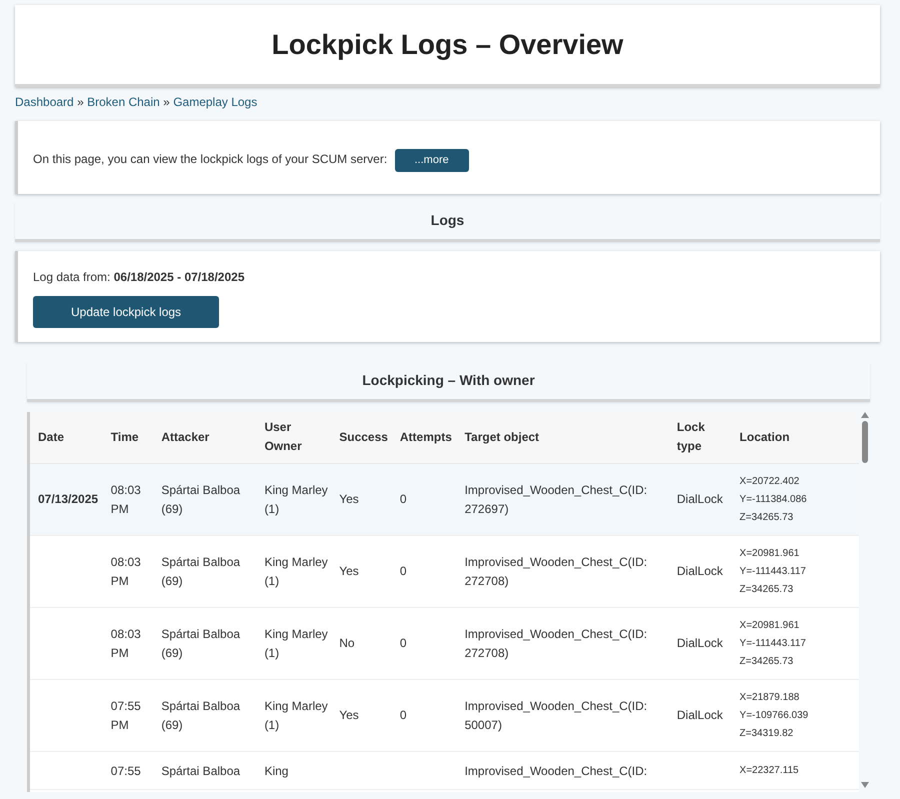 Image resolution: width=900 pixels, height=799 pixels. I want to click on table-cell: Improvised_Wooden_Chest_C(ID:, so click(556, 771).